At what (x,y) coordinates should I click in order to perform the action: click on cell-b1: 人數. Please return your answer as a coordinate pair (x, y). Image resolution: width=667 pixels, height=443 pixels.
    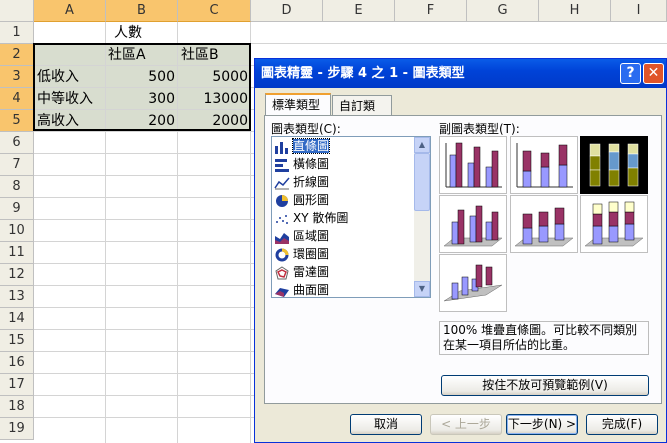
    Looking at the image, I should click on (128, 33).